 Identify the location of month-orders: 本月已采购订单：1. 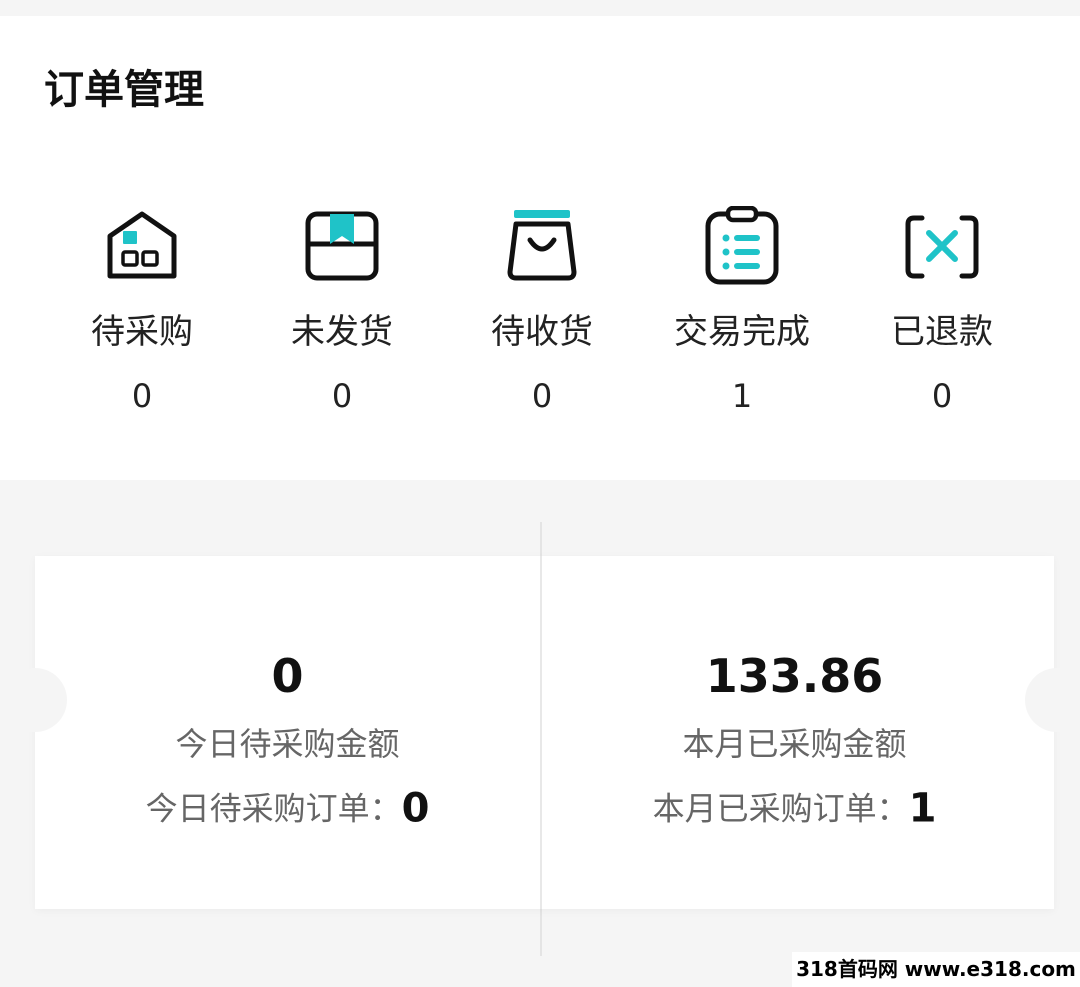
(794, 808).